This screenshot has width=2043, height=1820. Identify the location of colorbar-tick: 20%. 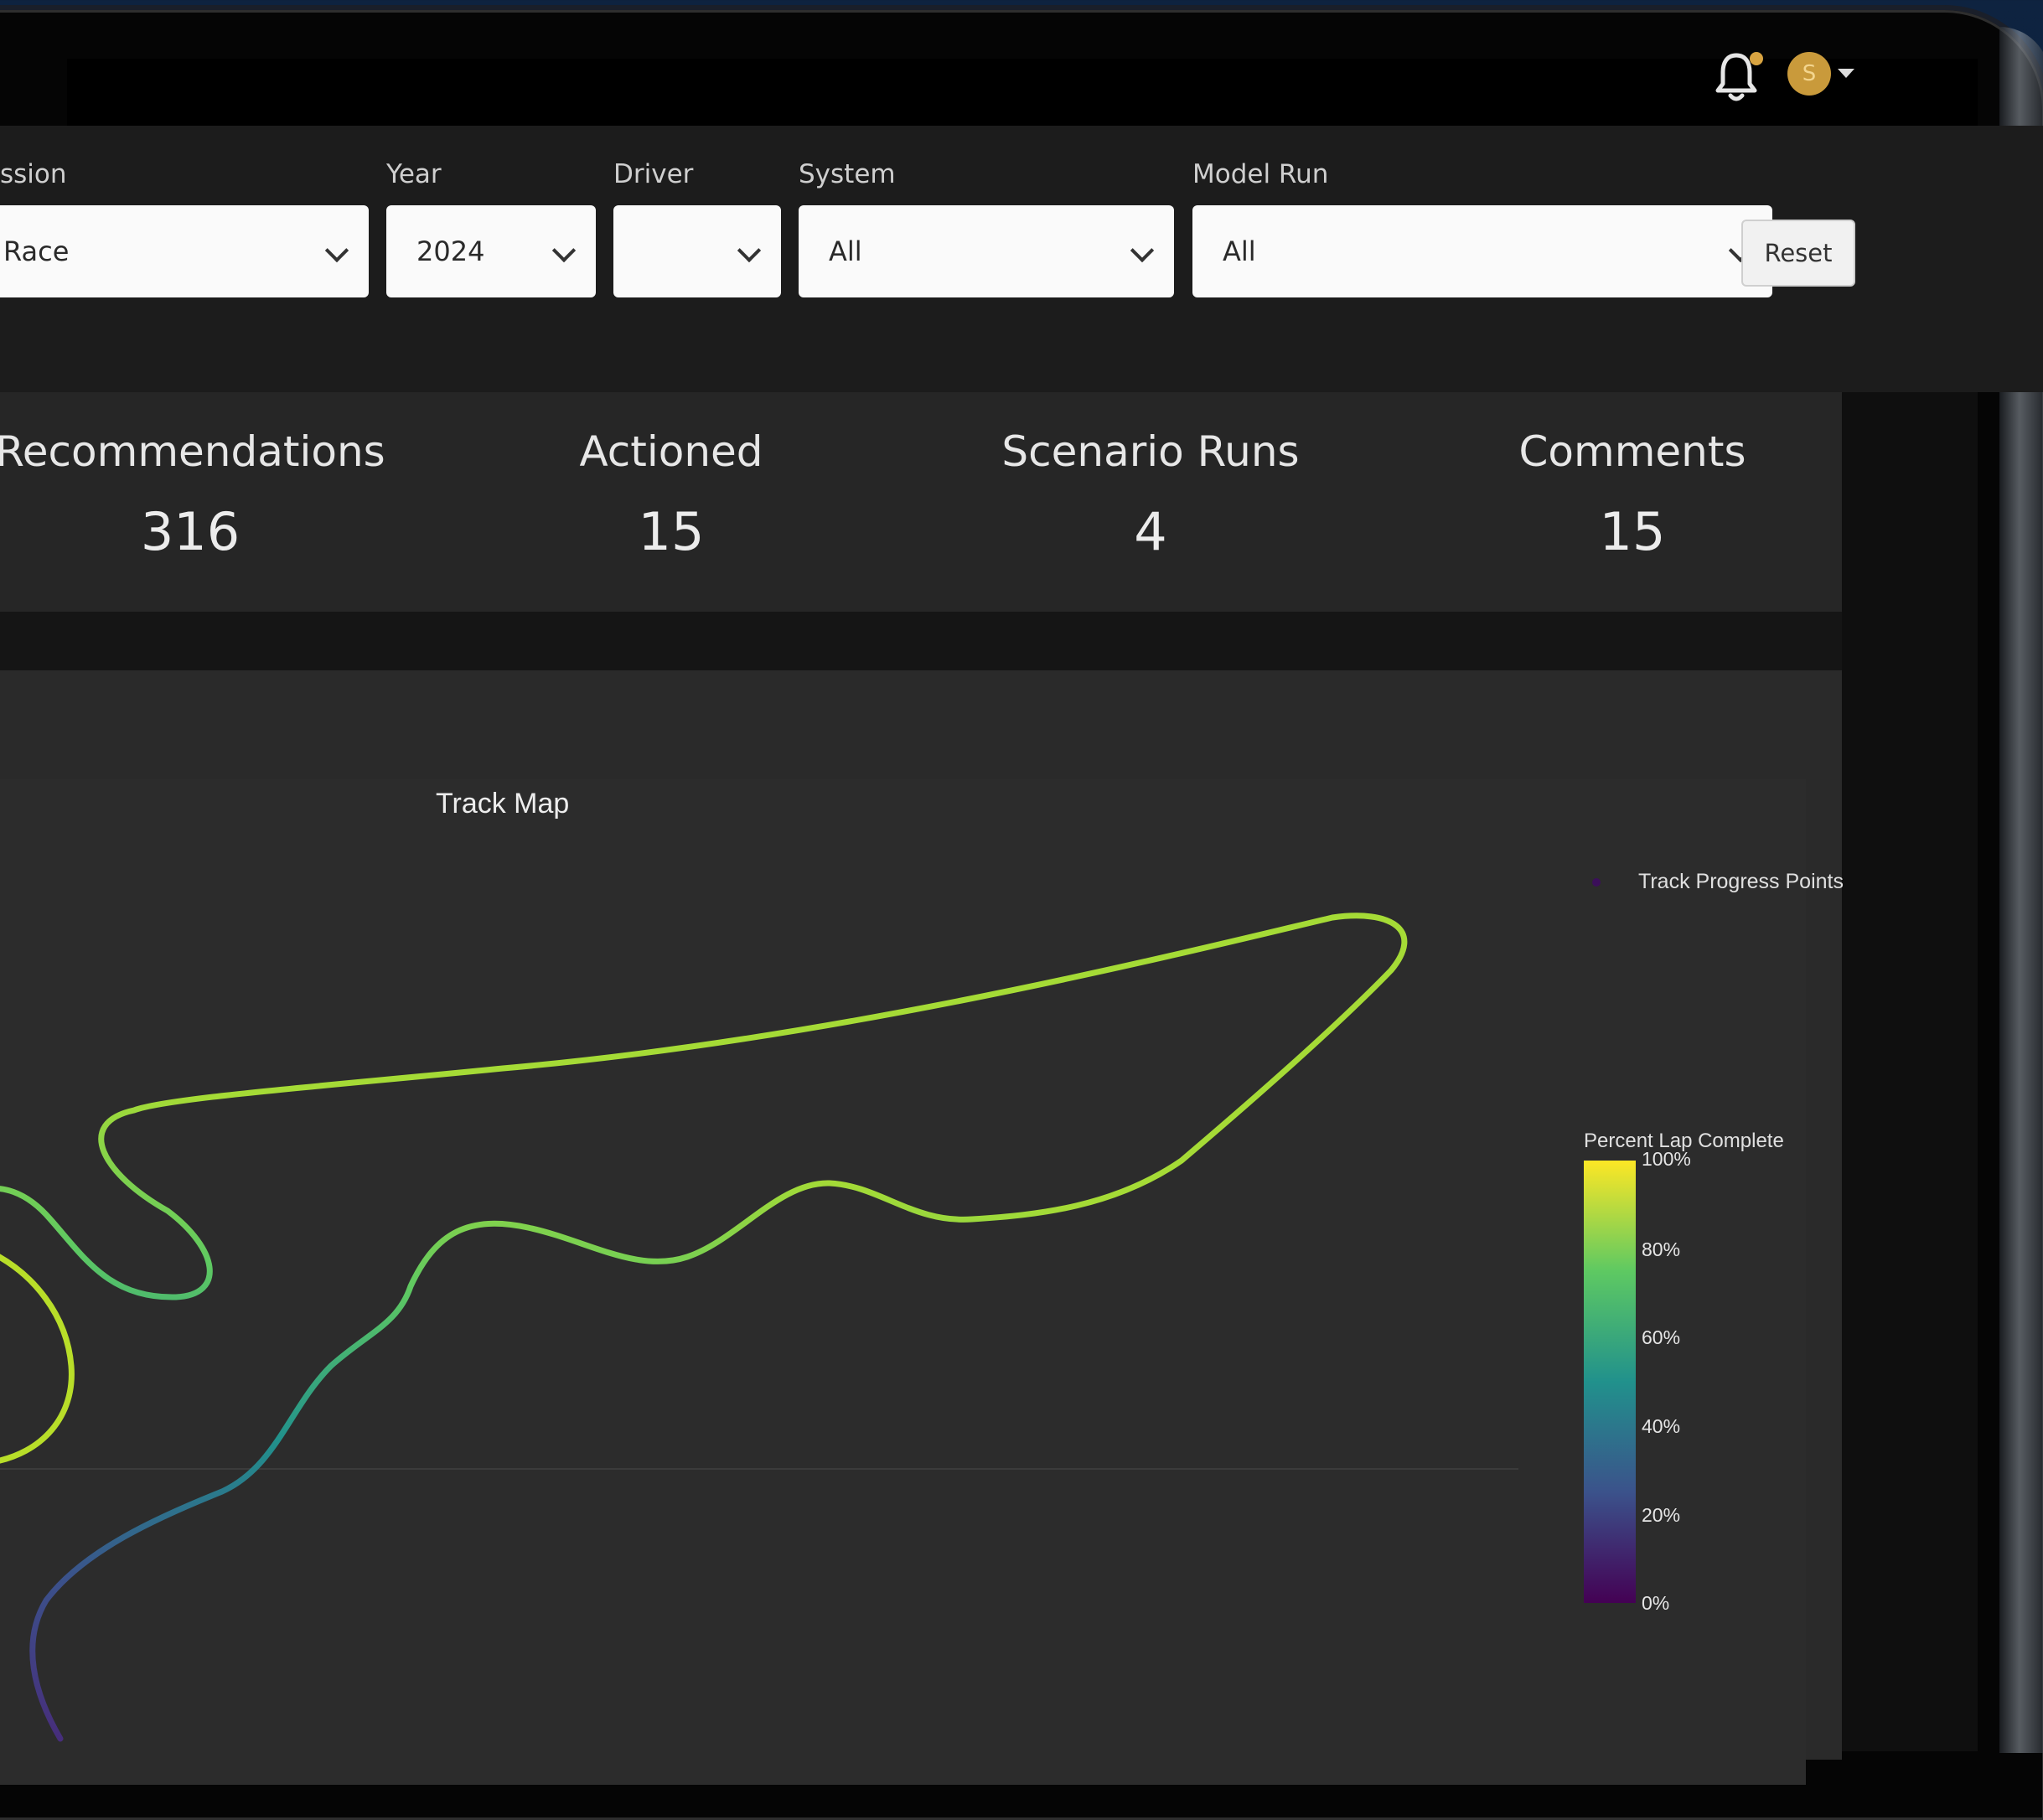
(1661, 1515).